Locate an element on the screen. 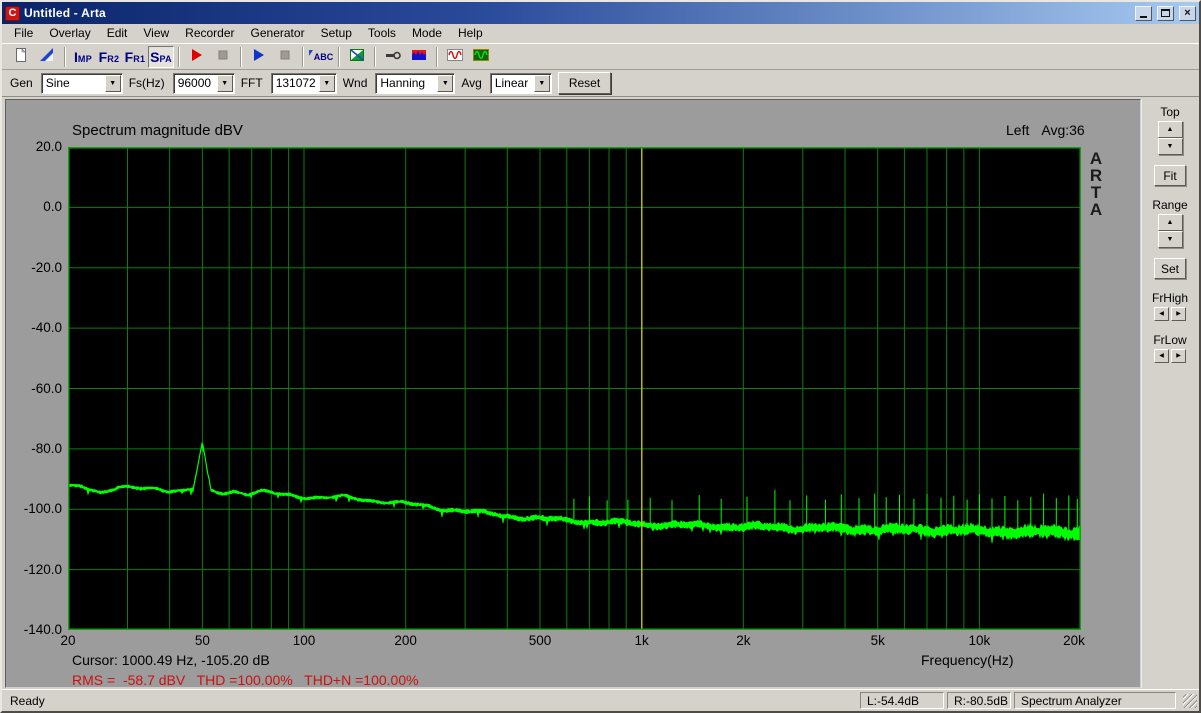 This screenshot has width=1201, height=713. fr2-mode-button: FR2 is located at coordinates (109, 57).